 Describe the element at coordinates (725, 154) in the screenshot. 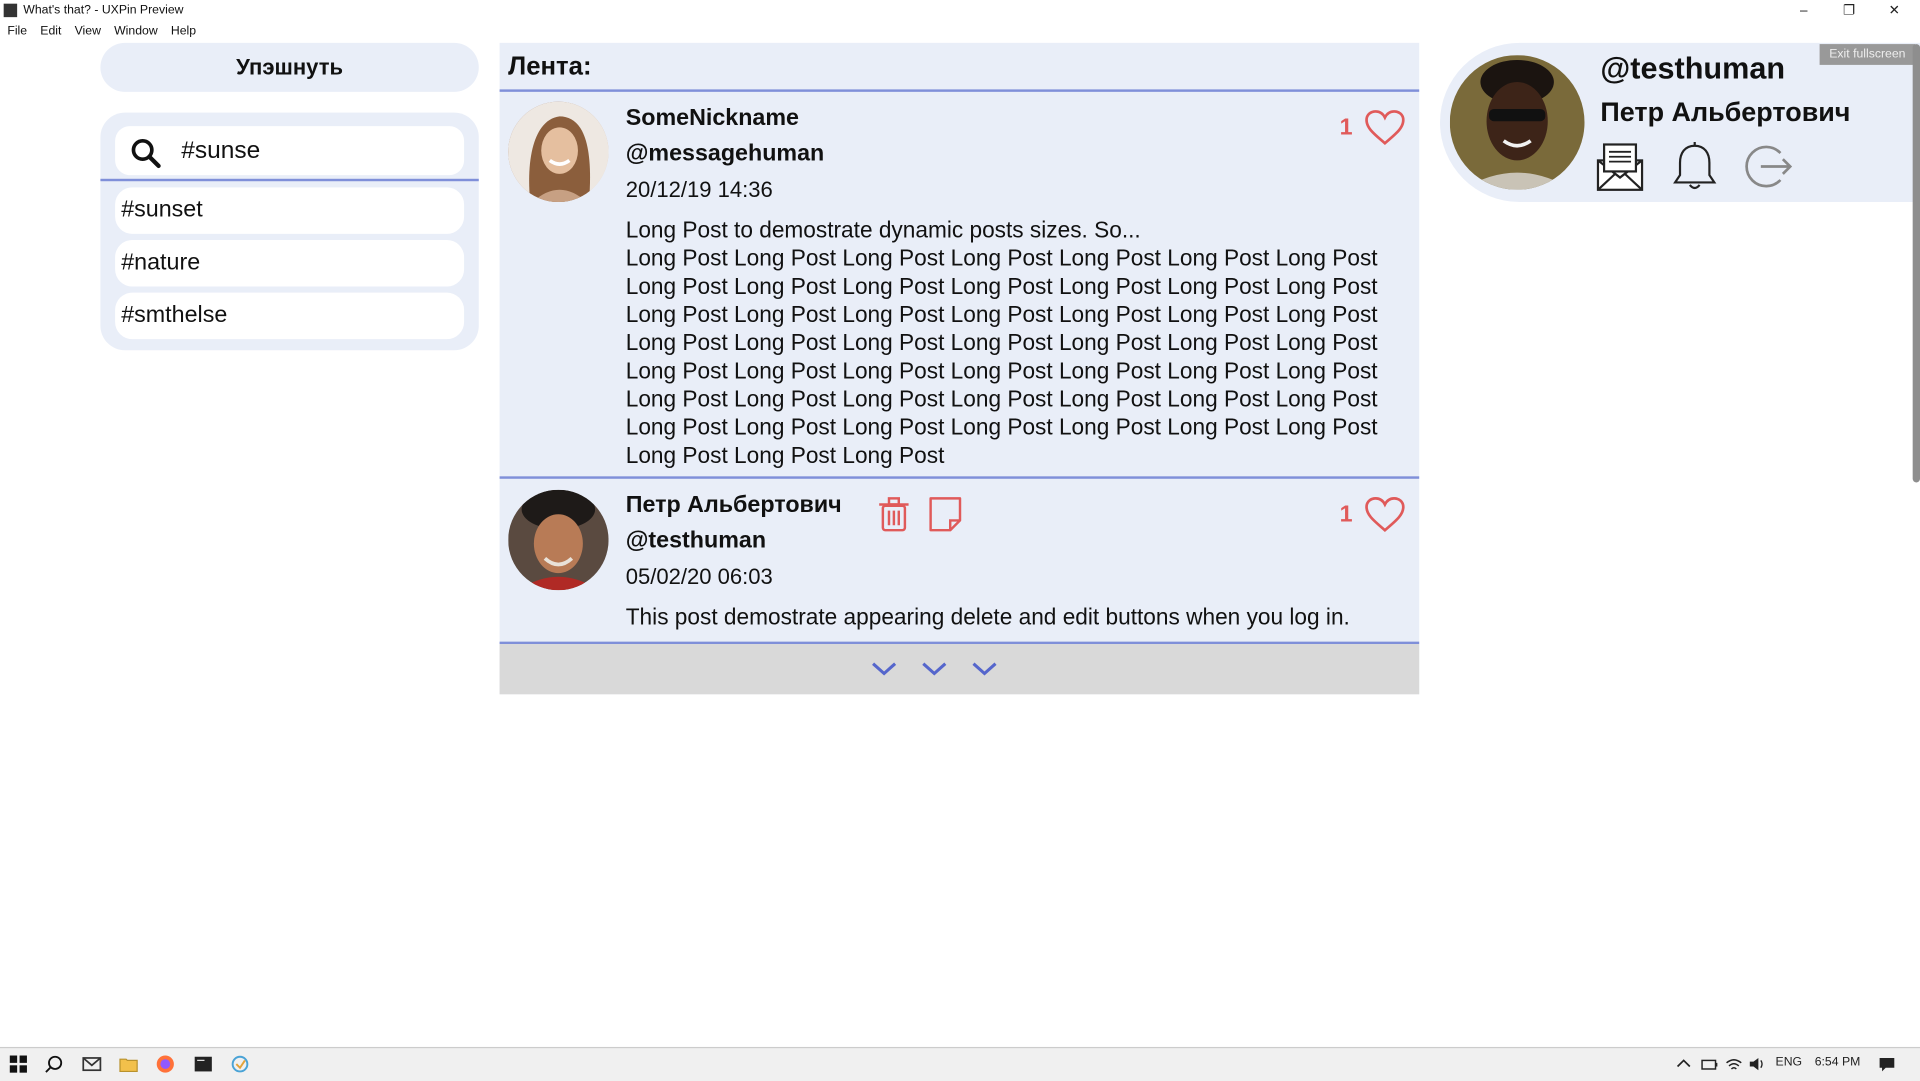

I see `post-author-handle: @messagehuman` at that location.